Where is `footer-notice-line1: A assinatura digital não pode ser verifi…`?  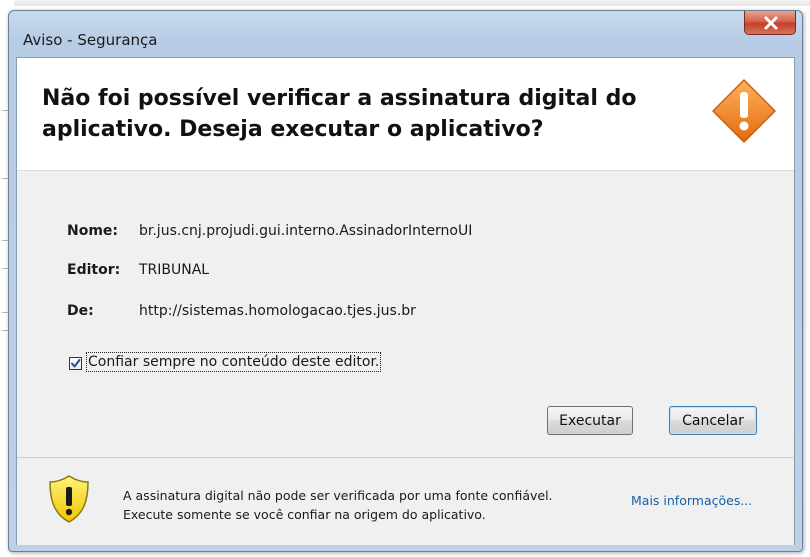 footer-notice-line1: A assinatura digital não pode ser verifi… is located at coordinates (338, 495).